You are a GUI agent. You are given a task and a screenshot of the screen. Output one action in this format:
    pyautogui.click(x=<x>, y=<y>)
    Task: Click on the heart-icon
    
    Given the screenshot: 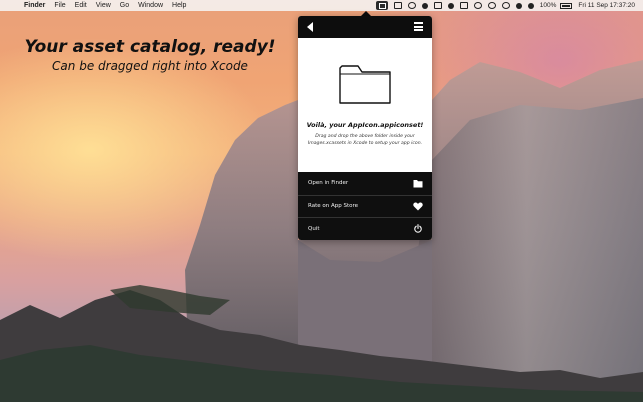 What is the action you would take?
    pyautogui.click(x=418, y=206)
    